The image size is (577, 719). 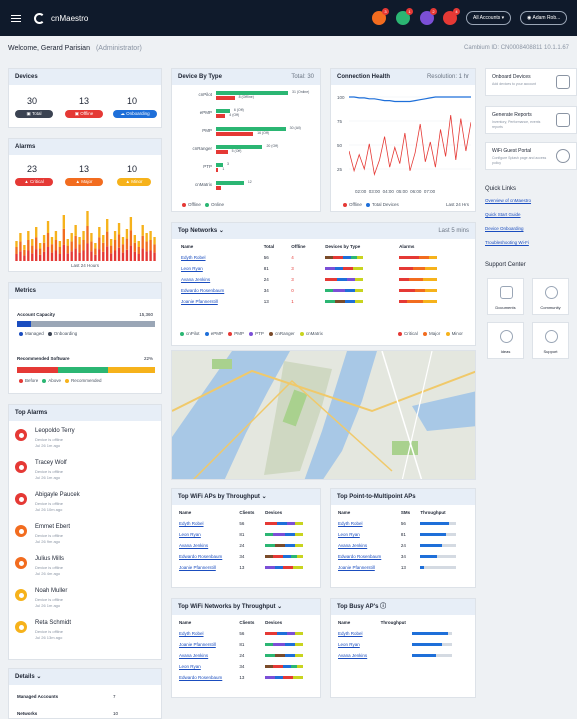 I want to click on alert-notification-icon: 4, so click(x=451, y=16).